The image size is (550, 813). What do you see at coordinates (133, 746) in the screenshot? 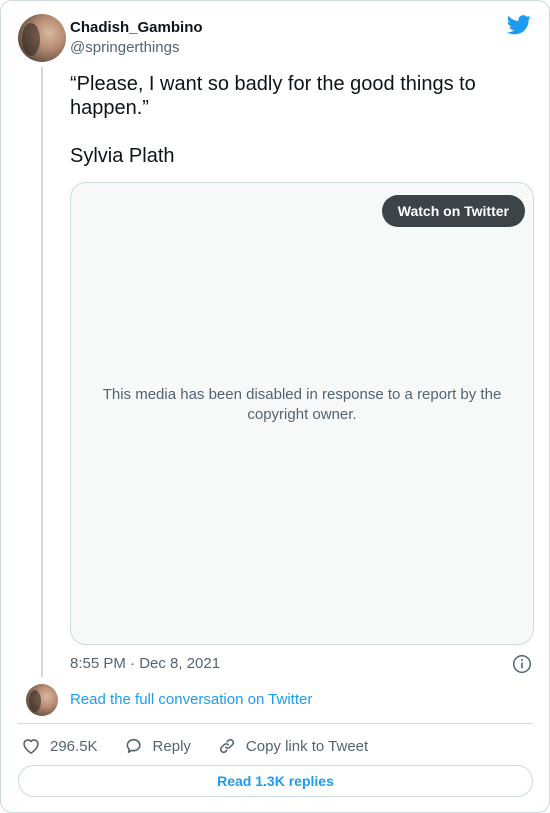
I see `reply-bubble-icon` at bounding box center [133, 746].